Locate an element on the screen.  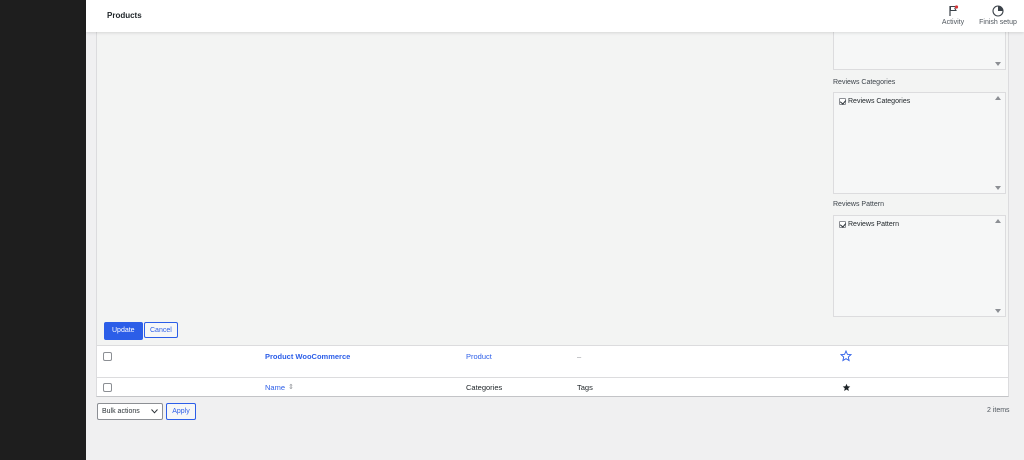
product-name-link: Product WooCommerce is located at coordinates (307, 356).